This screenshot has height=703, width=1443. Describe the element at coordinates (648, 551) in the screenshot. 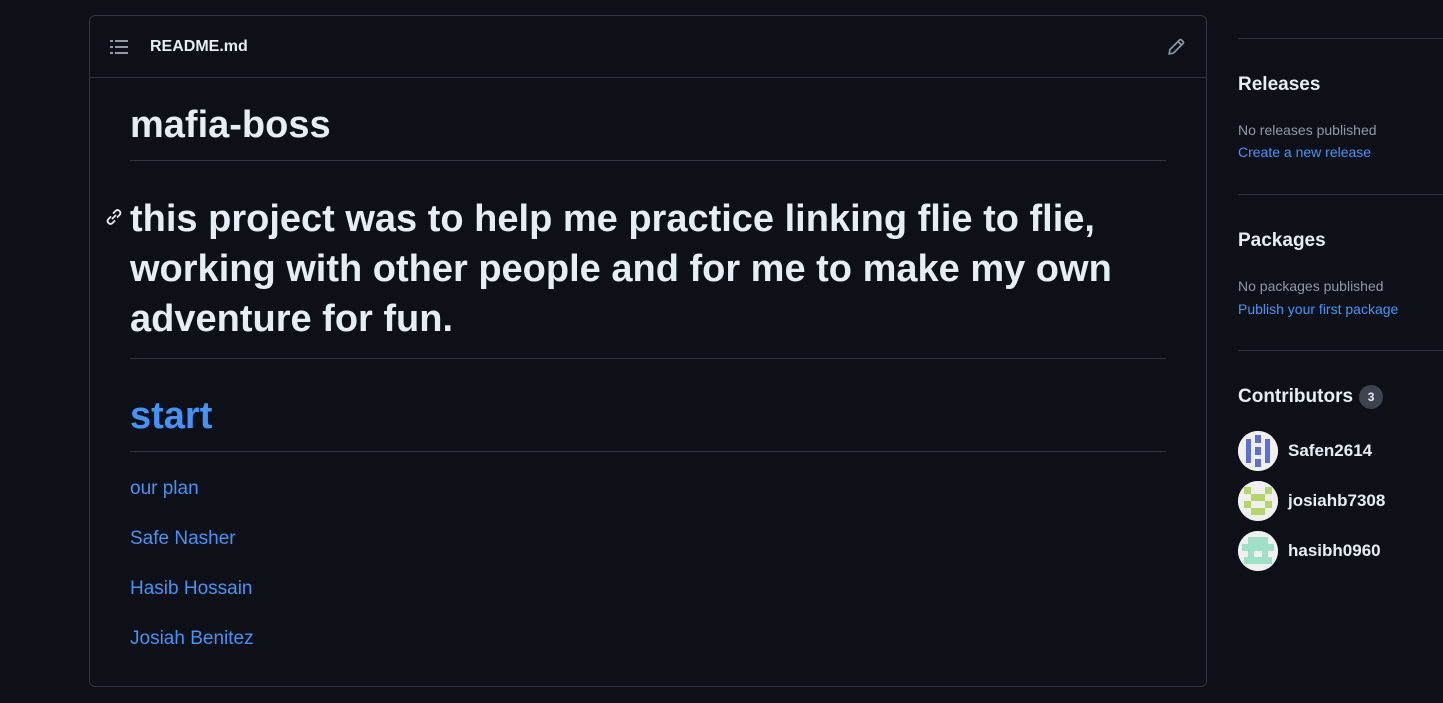

I see `link-safe-nasher: Safe Nasher` at that location.